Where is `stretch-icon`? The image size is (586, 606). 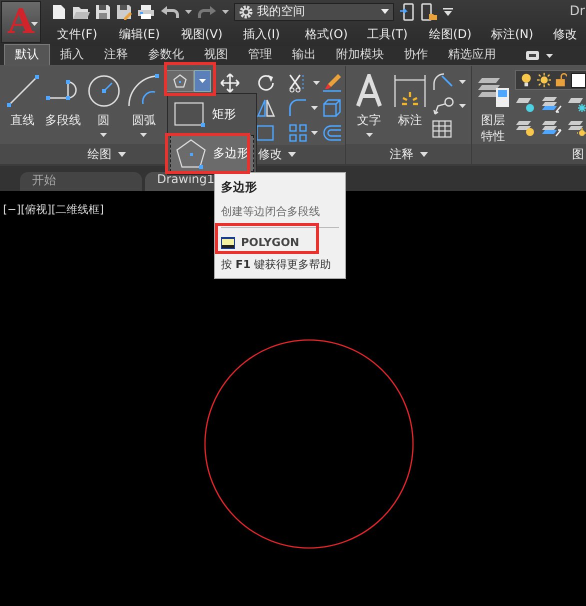 stretch-icon is located at coordinates (266, 132).